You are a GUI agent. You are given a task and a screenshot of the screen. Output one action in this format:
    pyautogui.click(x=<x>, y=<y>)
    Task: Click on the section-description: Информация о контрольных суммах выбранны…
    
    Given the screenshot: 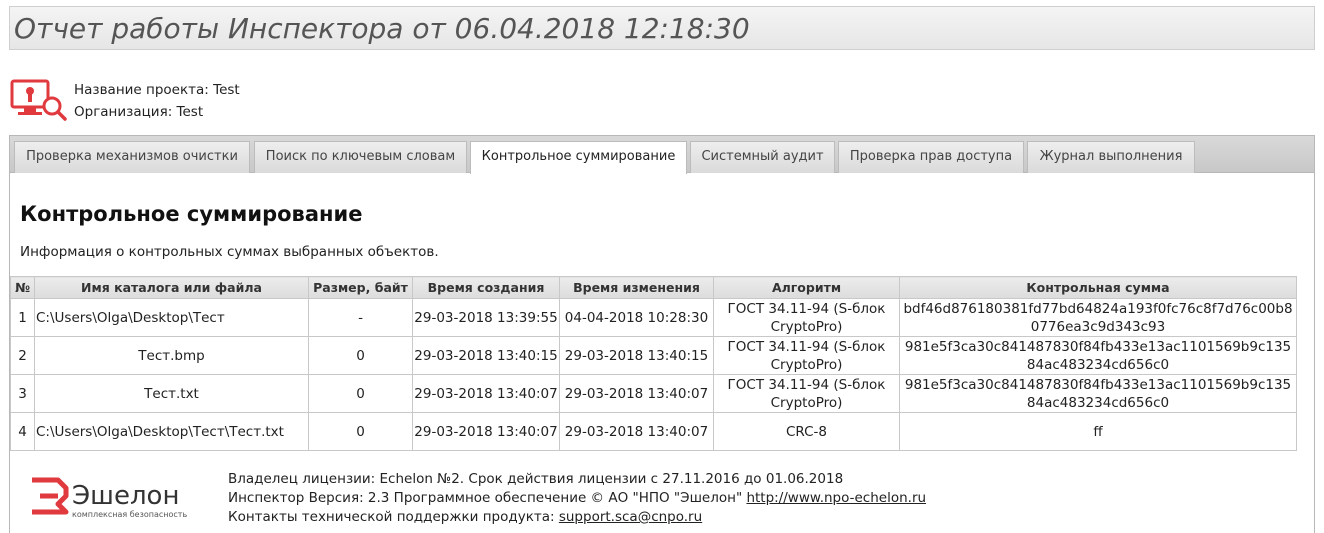 What is the action you would take?
    pyautogui.click(x=229, y=252)
    